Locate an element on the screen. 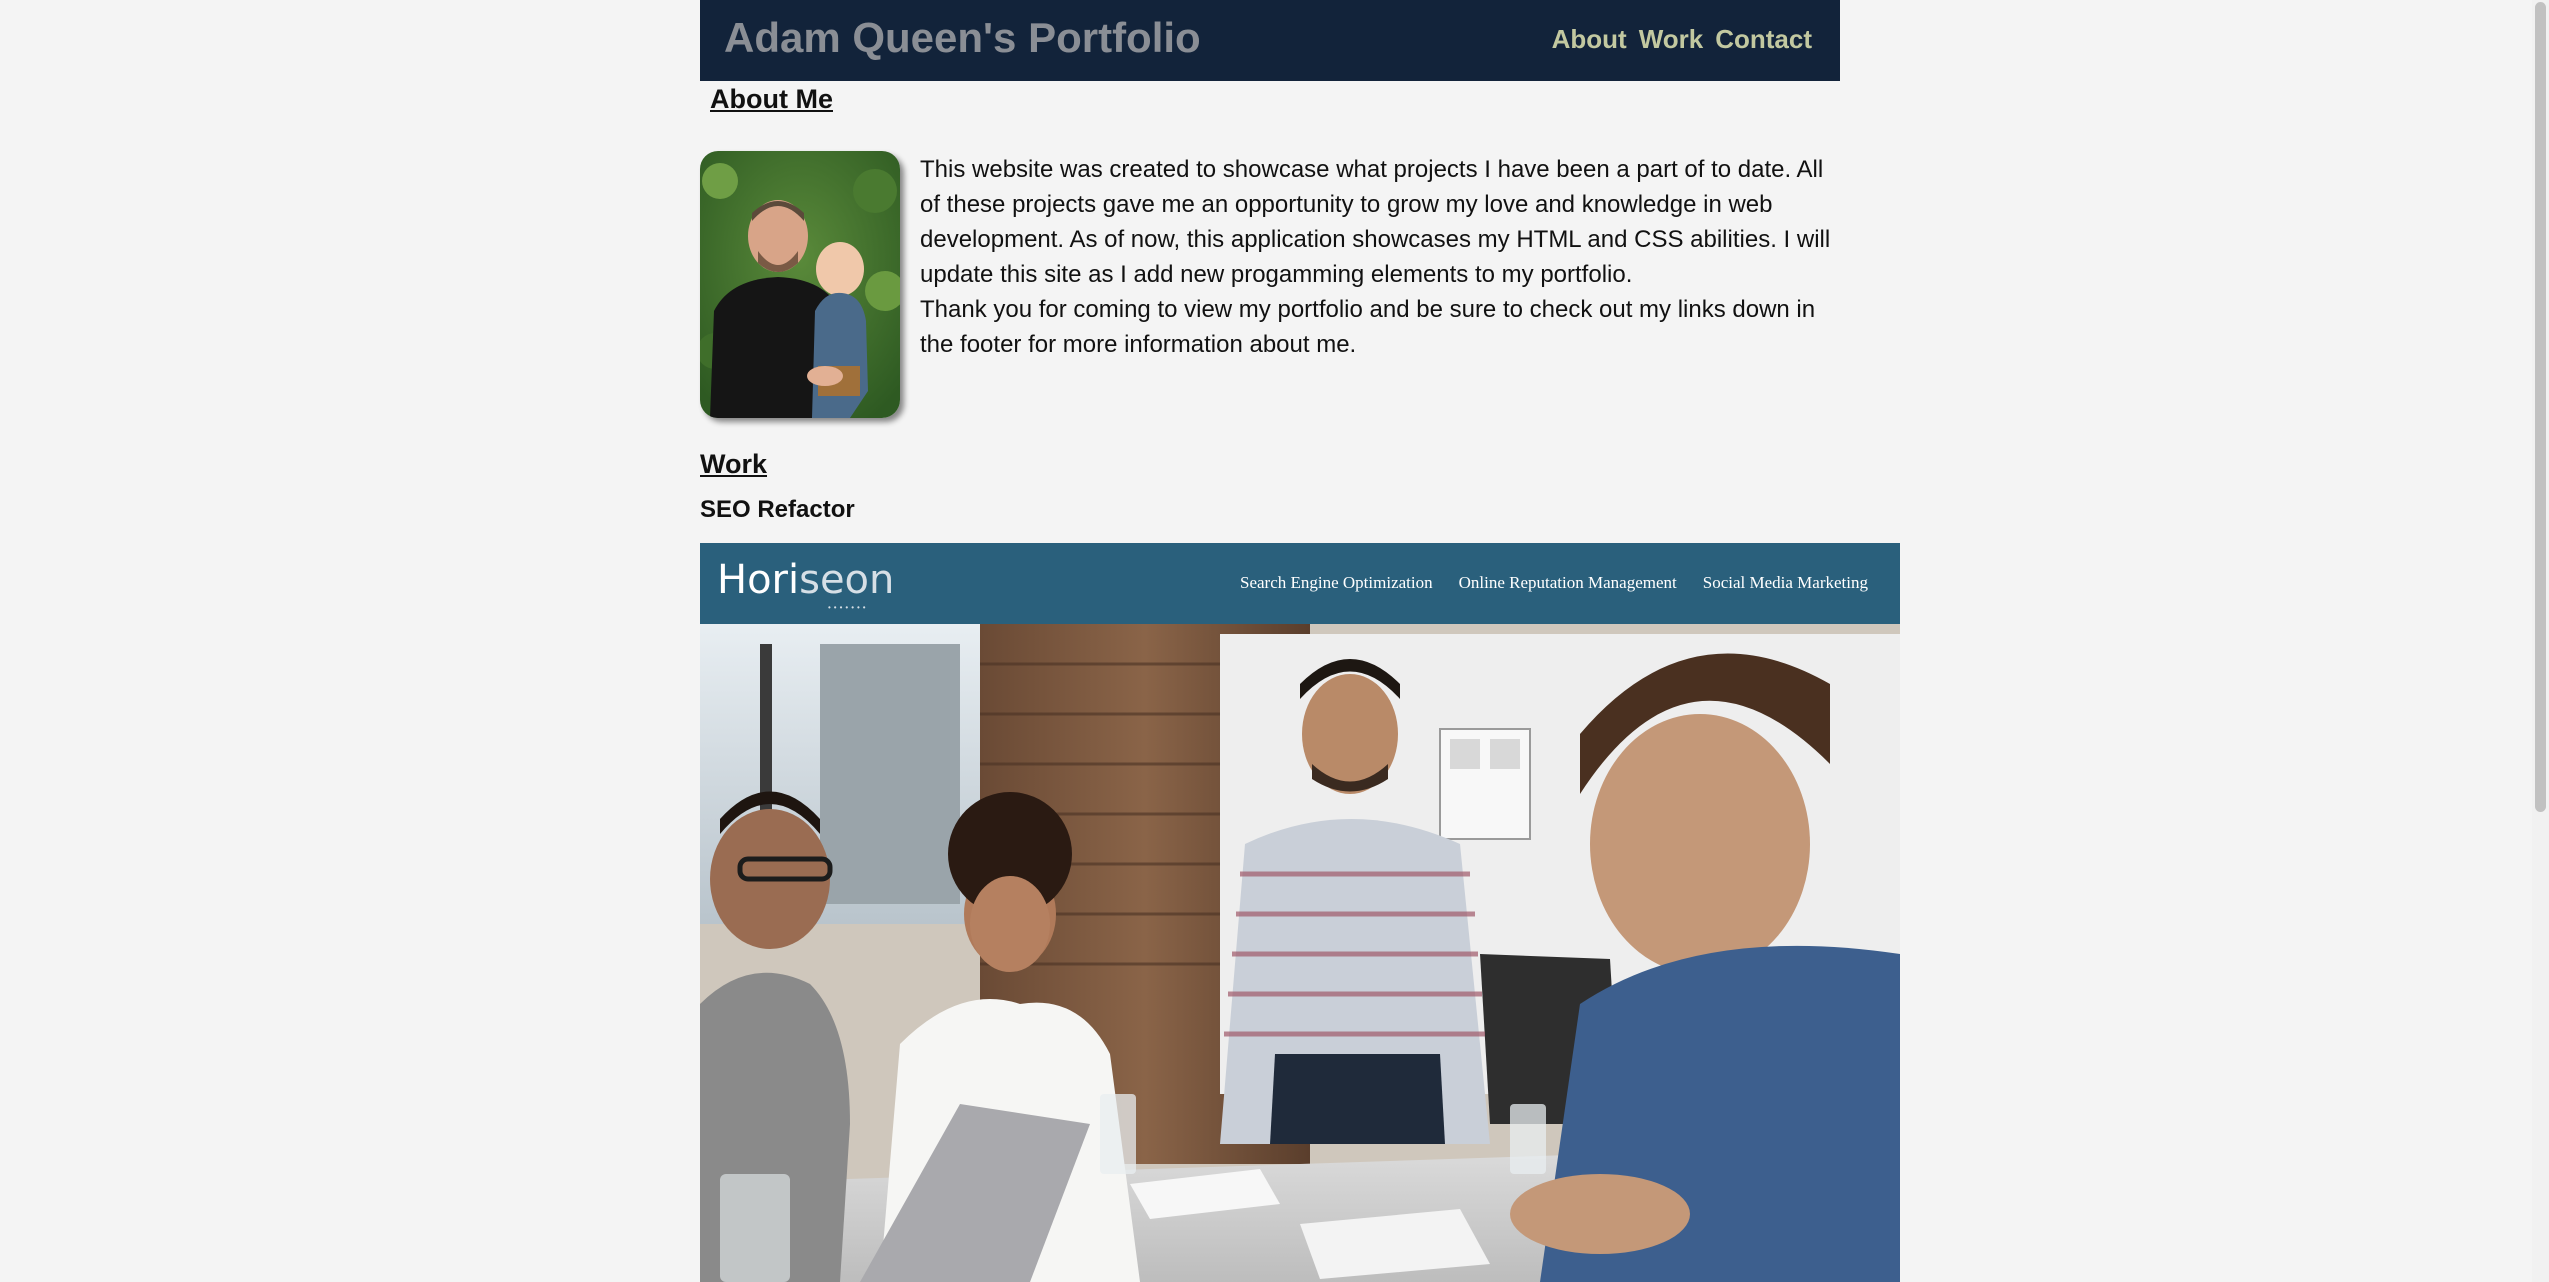 This screenshot has height=1282, width=2549. horiseon-nav-item: Search Engine Optimization is located at coordinates (1336, 582).